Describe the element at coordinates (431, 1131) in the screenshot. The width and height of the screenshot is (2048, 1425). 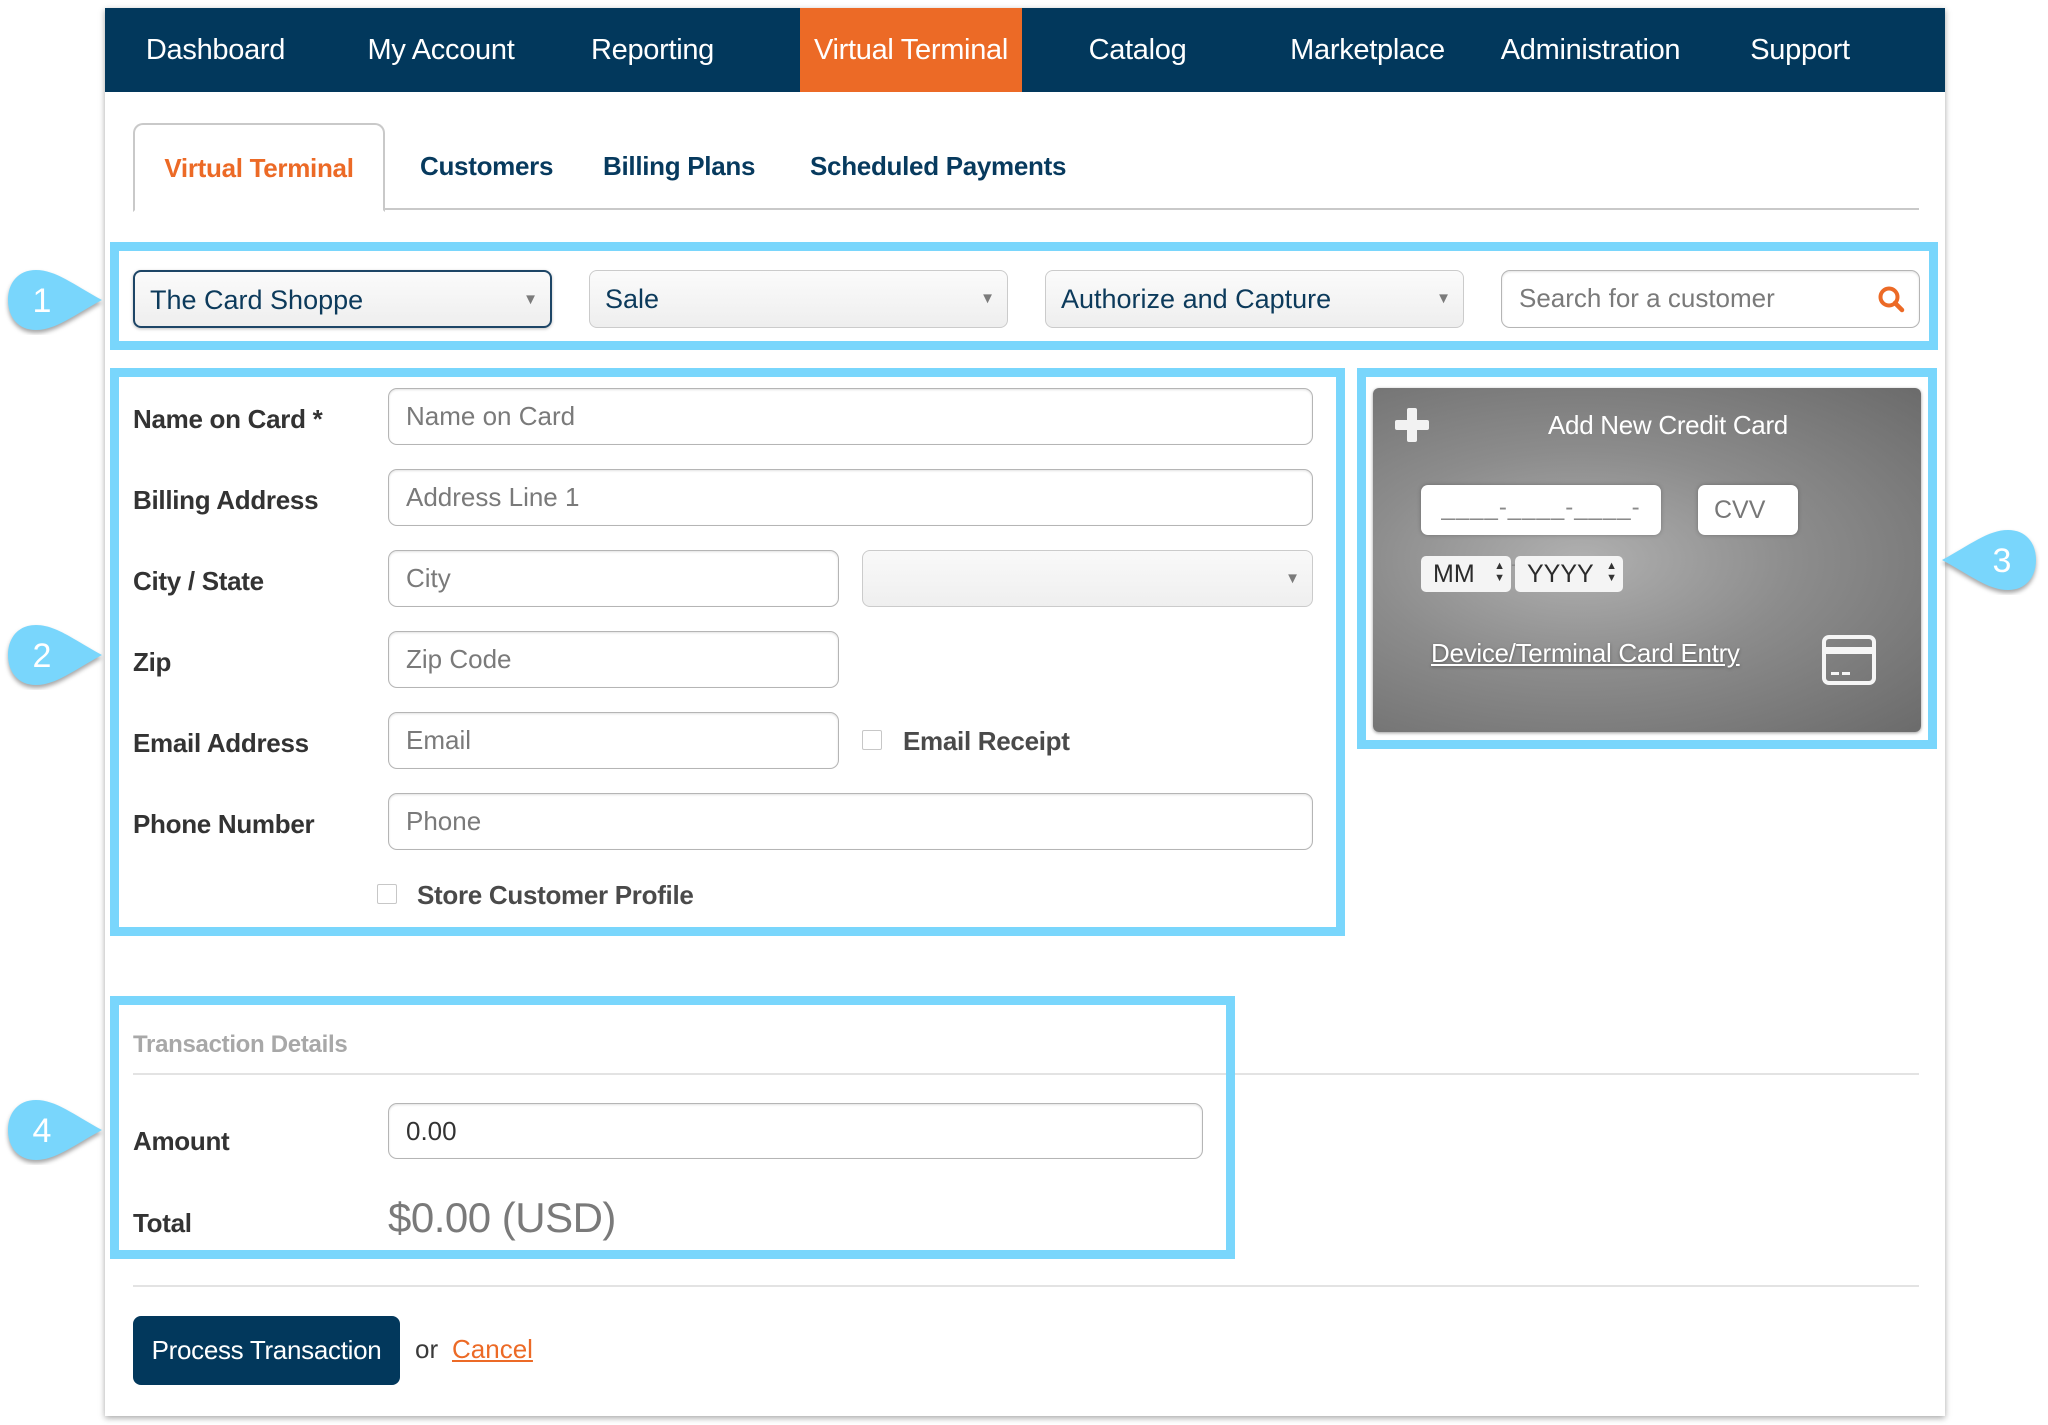
I see `amount-value: 0.00` at that location.